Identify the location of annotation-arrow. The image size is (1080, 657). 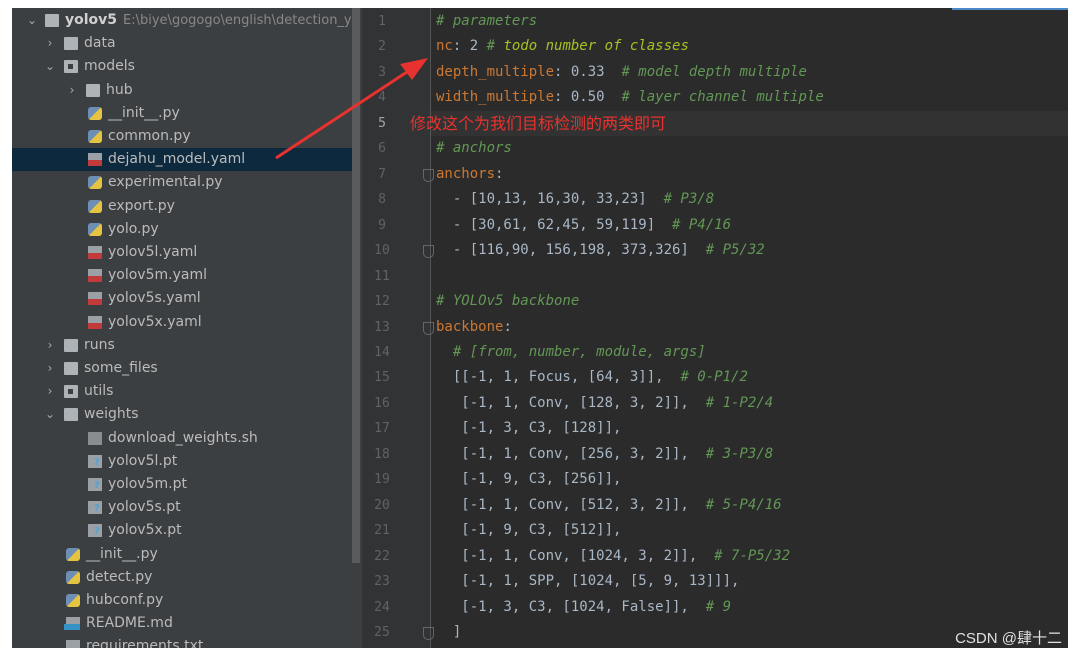
(351, 109).